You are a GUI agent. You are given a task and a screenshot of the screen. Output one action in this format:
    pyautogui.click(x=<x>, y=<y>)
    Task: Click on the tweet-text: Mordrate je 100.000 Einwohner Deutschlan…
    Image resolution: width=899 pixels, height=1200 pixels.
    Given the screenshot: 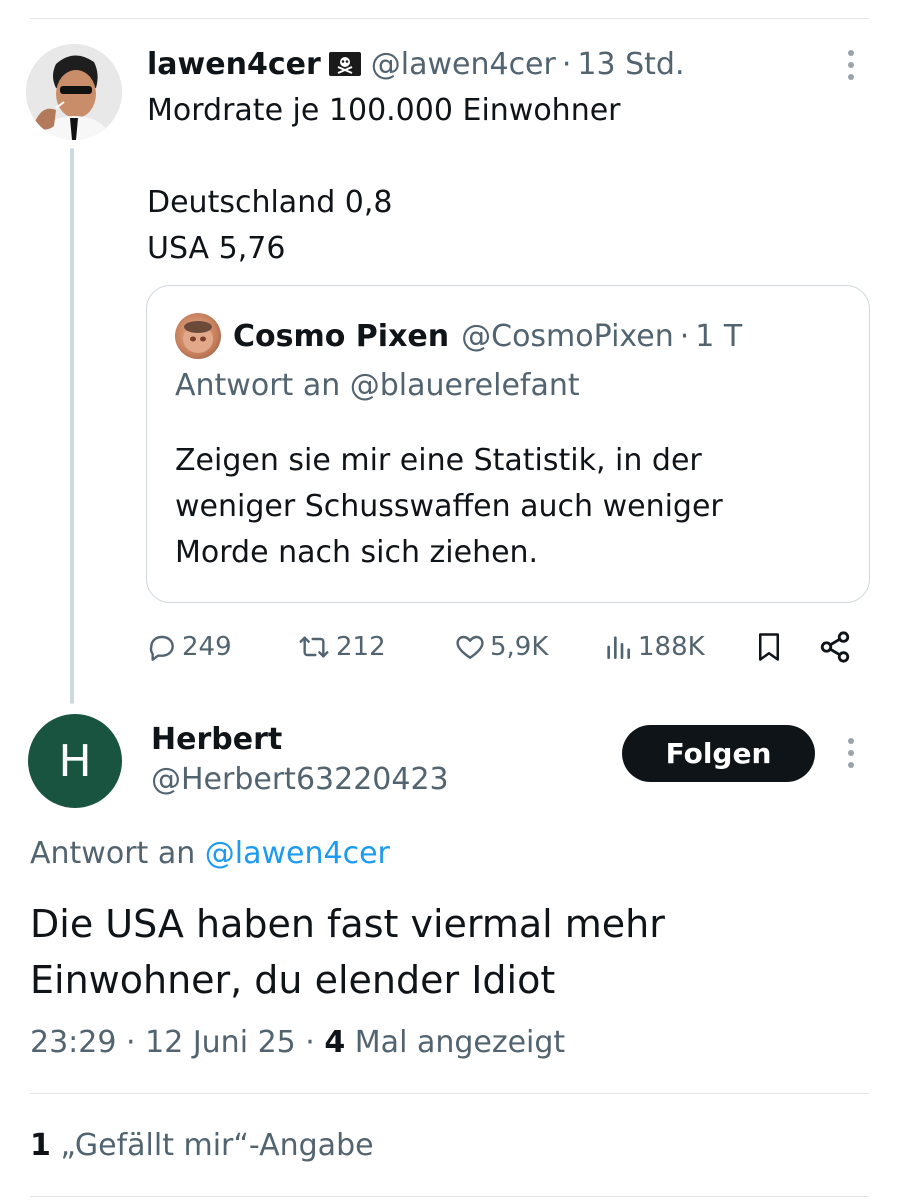 What is the action you would take?
    pyautogui.click(x=384, y=180)
    